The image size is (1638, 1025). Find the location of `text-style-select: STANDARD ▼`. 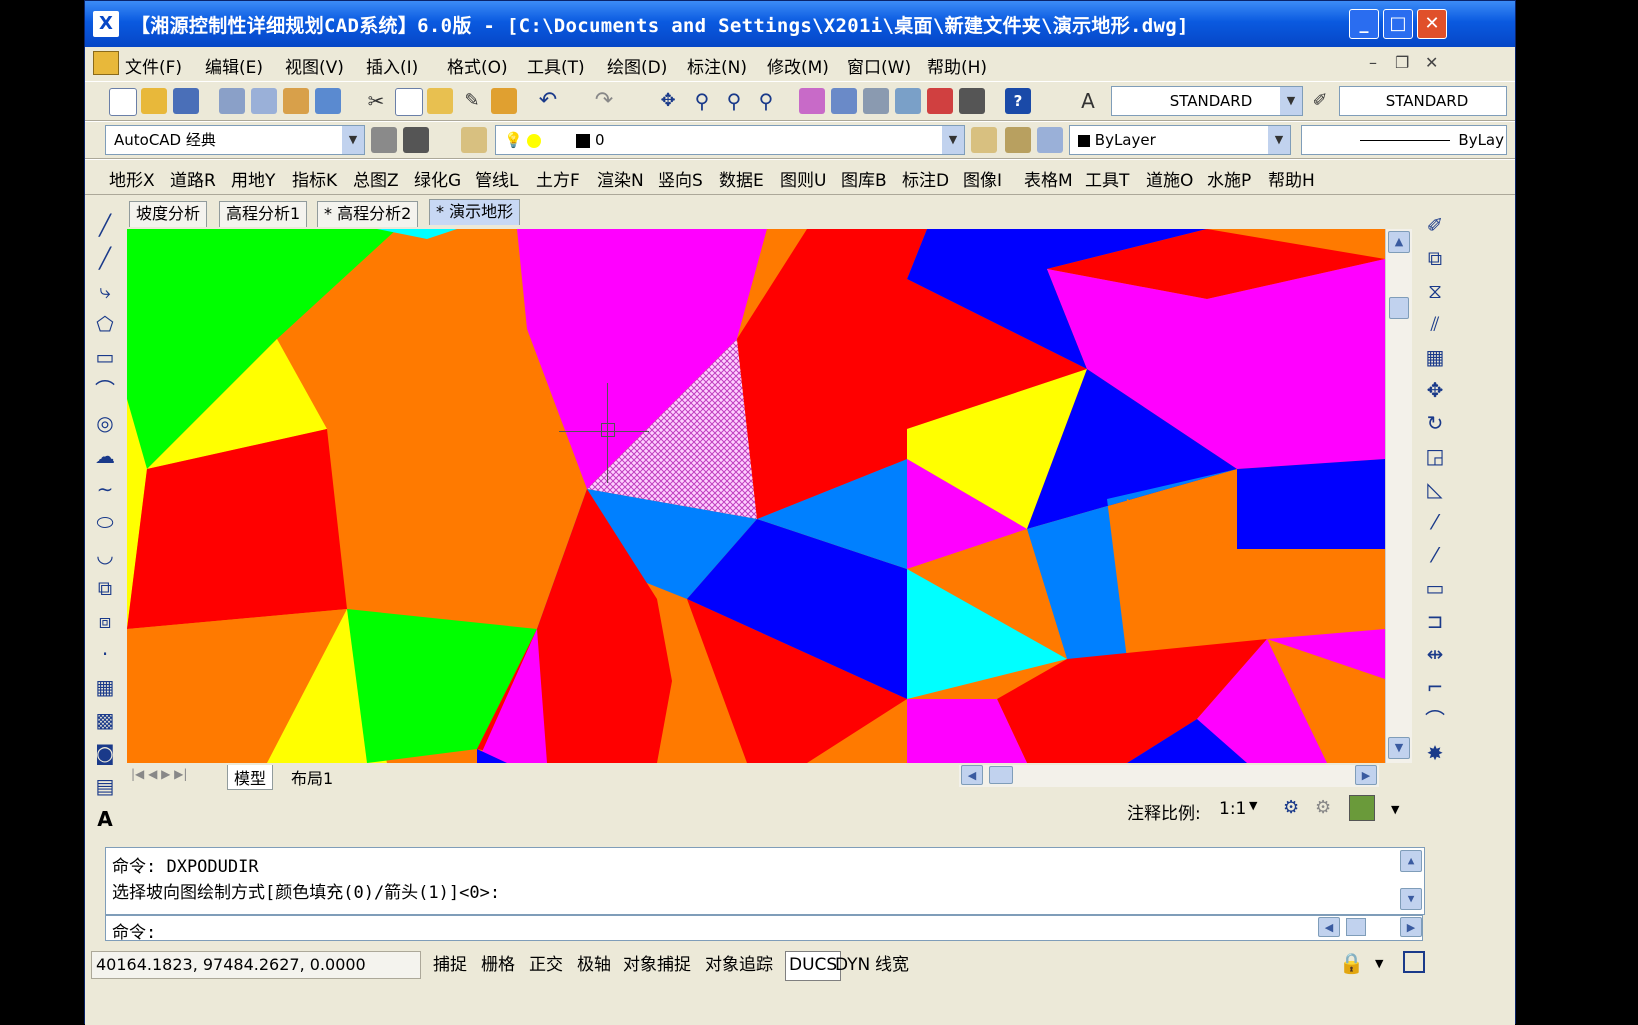

text-style-select: STANDARD ▼ is located at coordinates (1207, 101).